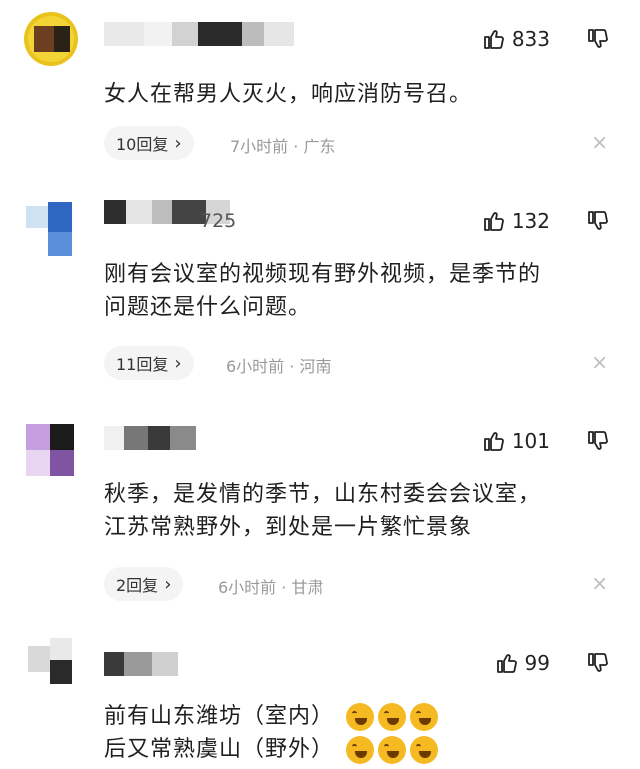 This screenshot has width=640, height=769. I want to click on comment-text: 前有山东潍坊（室内） 后又常熟虞山（野外）, so click(358, 733).